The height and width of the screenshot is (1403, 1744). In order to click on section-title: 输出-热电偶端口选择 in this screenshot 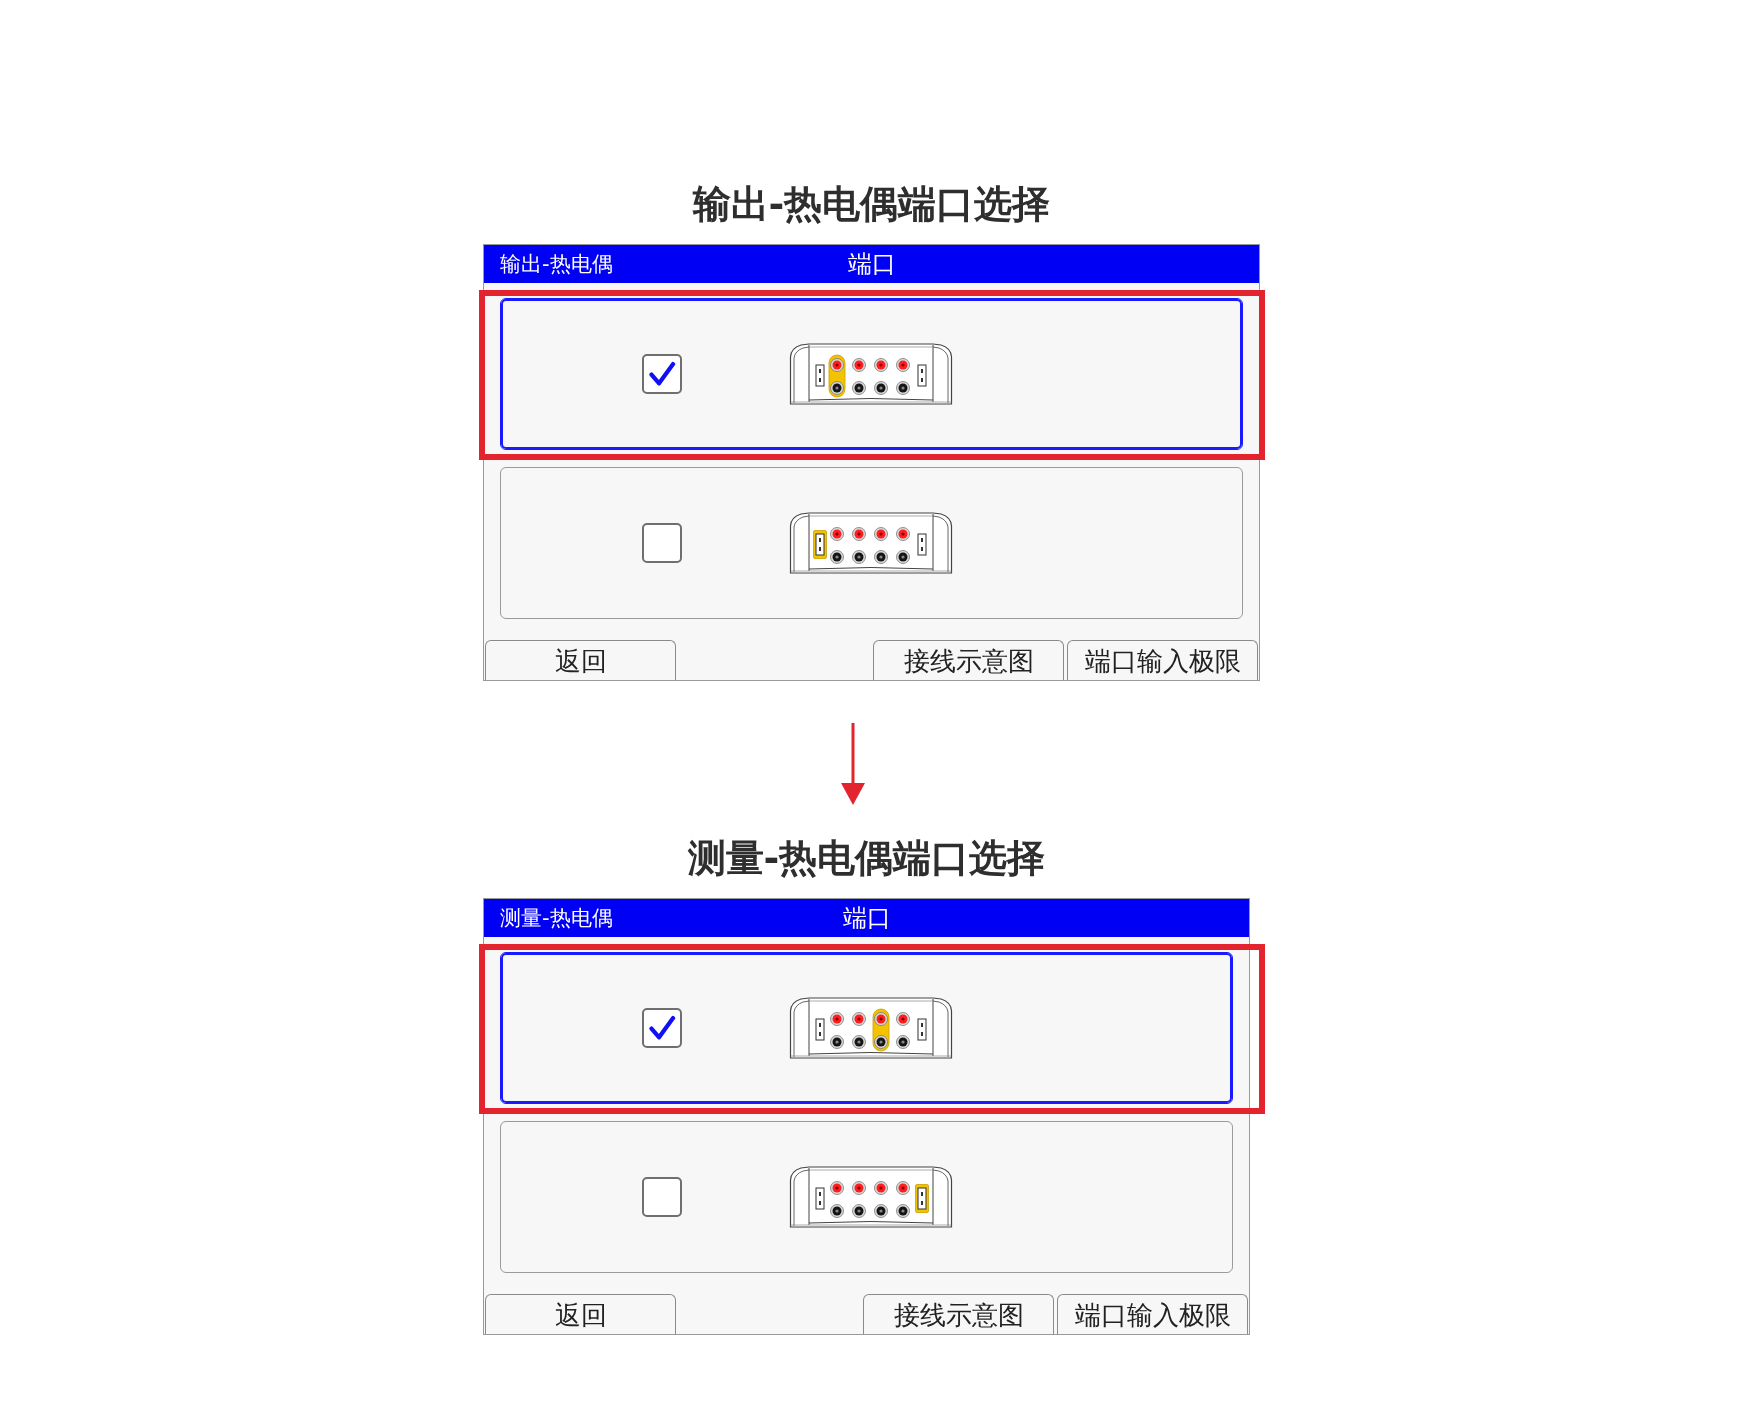, I will do `click(871, 204)`.